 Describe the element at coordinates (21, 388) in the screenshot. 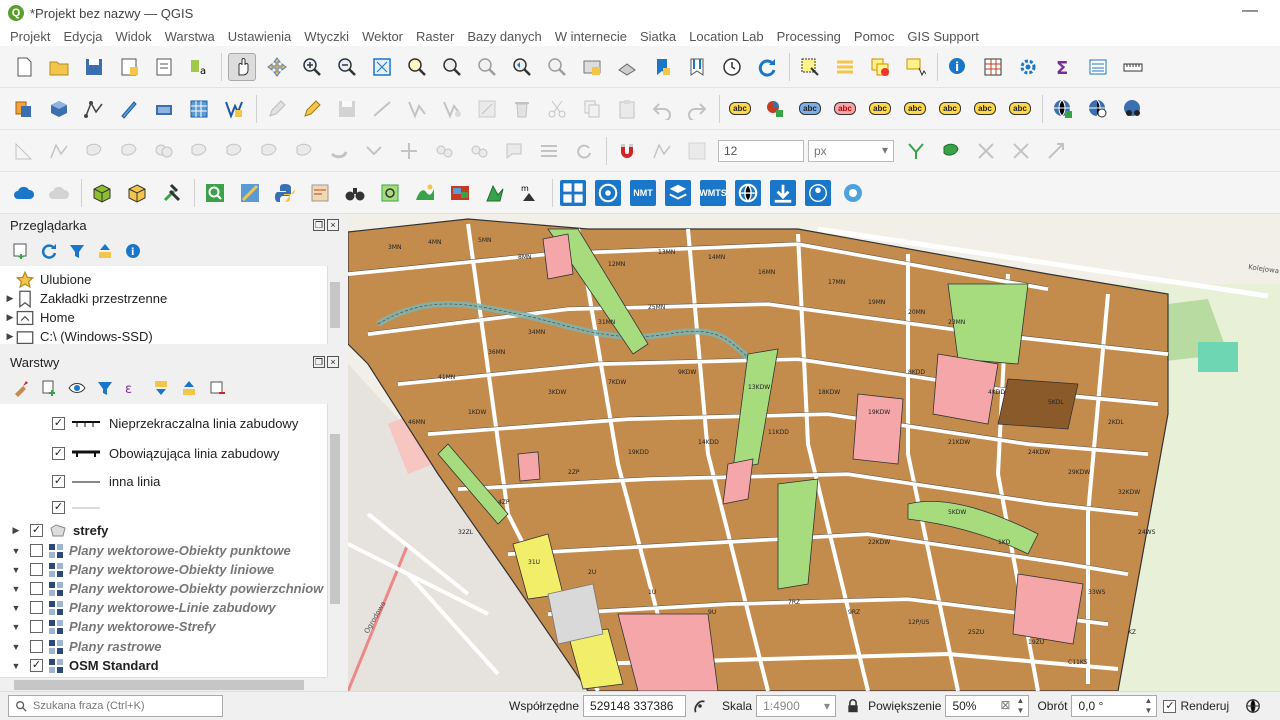

I see `open-styling-icon` at that location.